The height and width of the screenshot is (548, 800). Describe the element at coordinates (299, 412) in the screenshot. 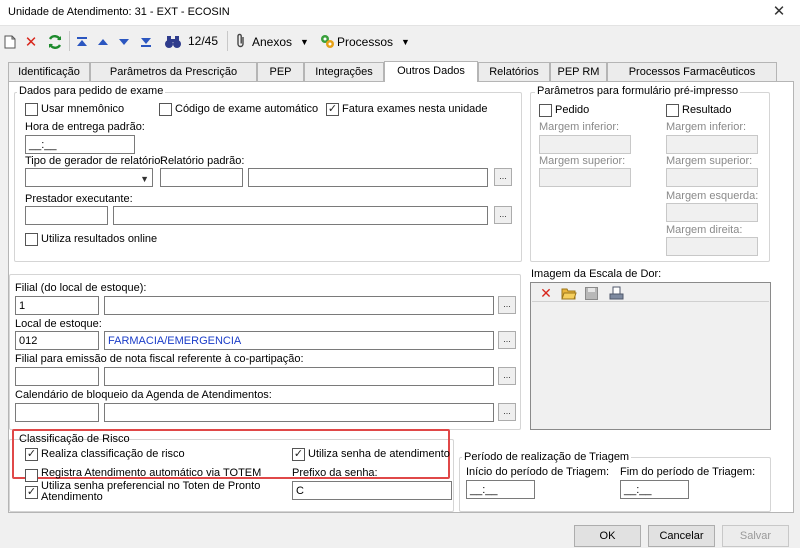

I see `calendario-name-input` at that location.